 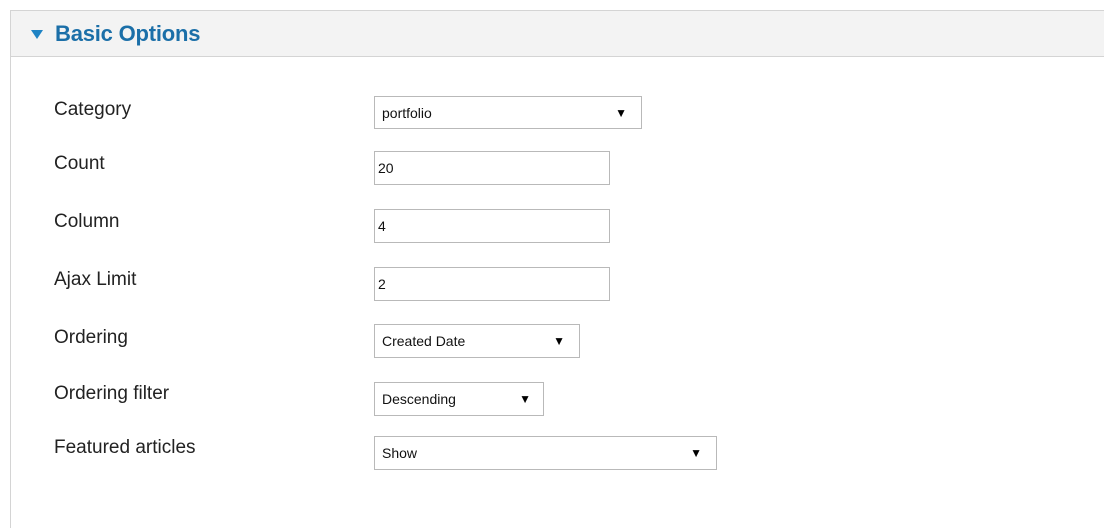 I want to click on category-label: Category, so click(x=93, y=109).